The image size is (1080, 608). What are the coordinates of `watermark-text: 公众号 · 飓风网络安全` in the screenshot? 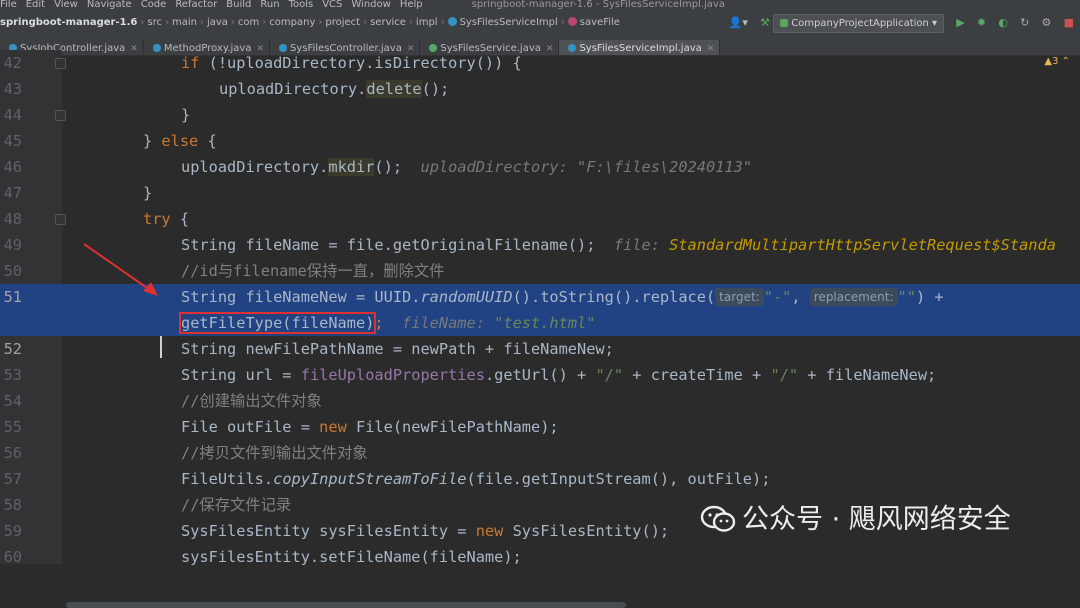 It's located at (876, 519).